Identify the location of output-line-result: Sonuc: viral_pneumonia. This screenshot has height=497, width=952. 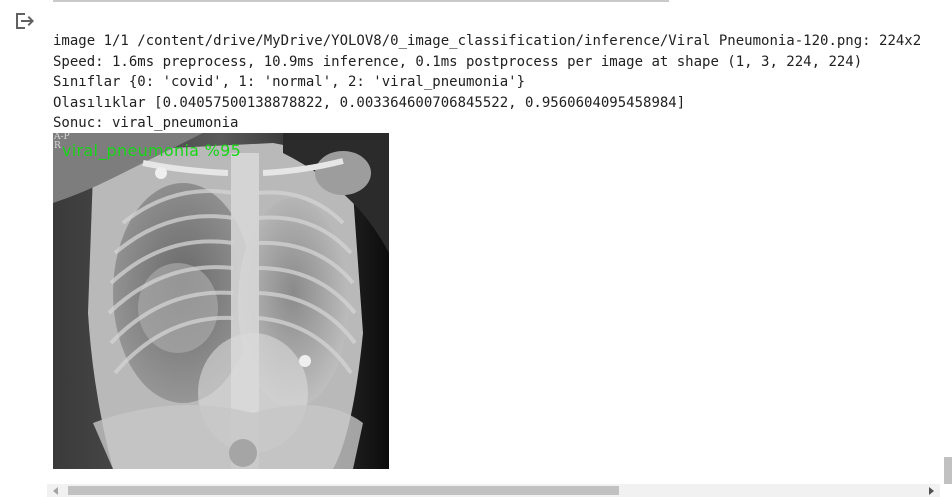
(146, 123).